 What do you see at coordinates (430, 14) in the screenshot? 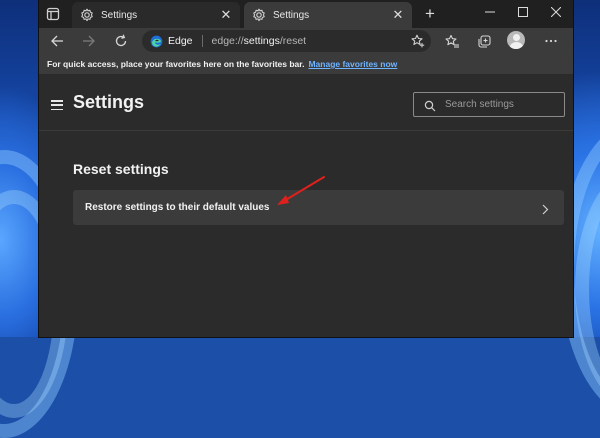
I see `plus-icon: +` at bounding box center [430, 14].